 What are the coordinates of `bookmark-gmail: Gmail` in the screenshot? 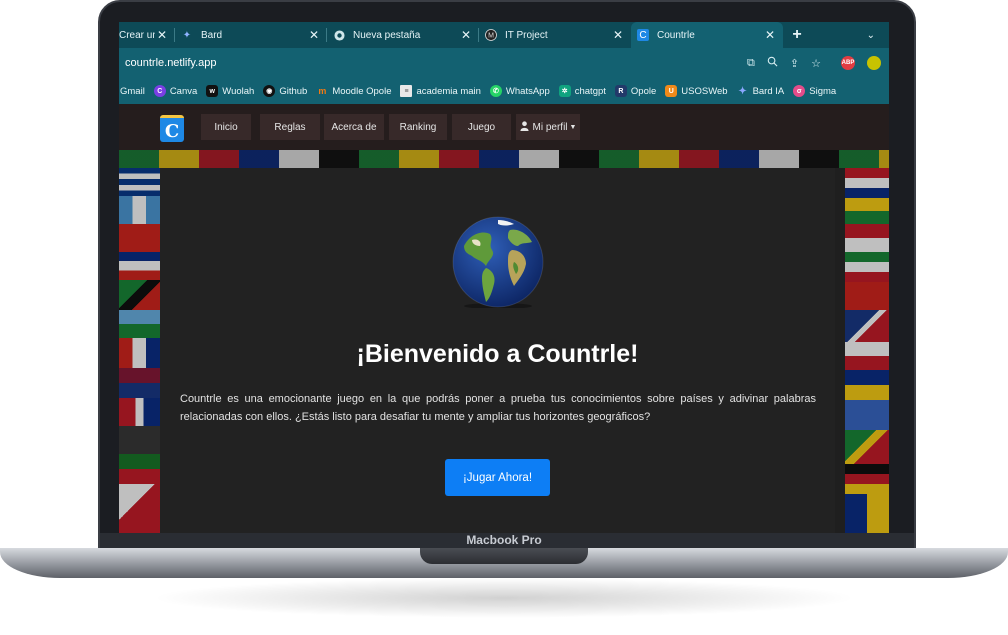 It's located at (132, 91).